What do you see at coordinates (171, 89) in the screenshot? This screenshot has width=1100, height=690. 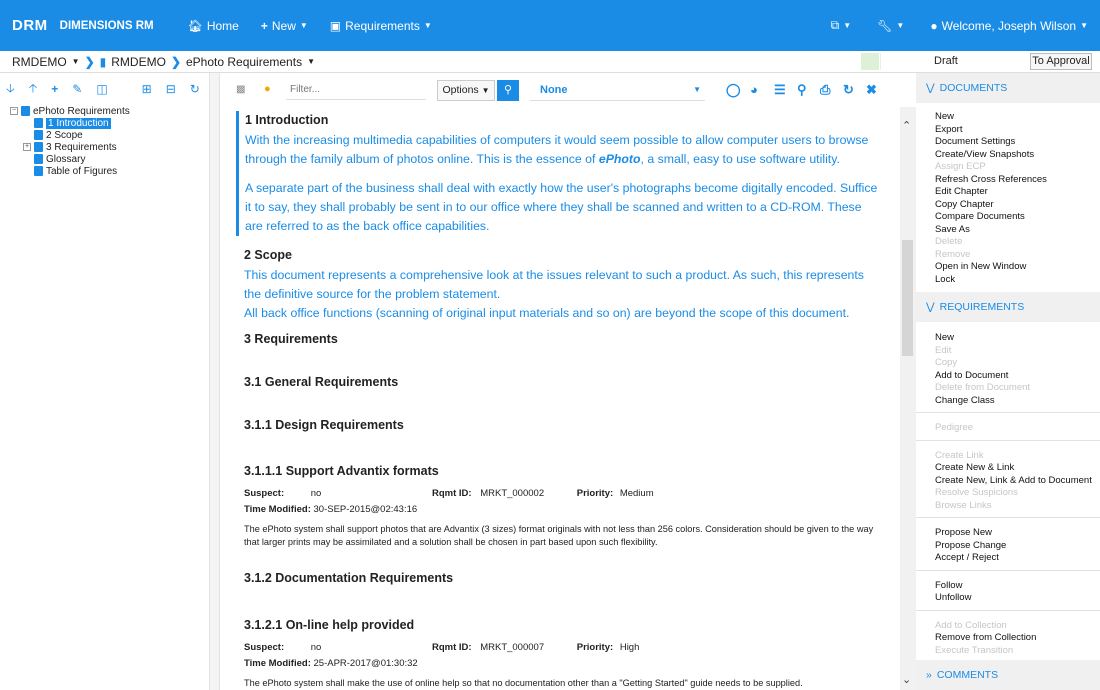 I see `collapse-all-icon: ⊟` at bounding box center [171, 89].